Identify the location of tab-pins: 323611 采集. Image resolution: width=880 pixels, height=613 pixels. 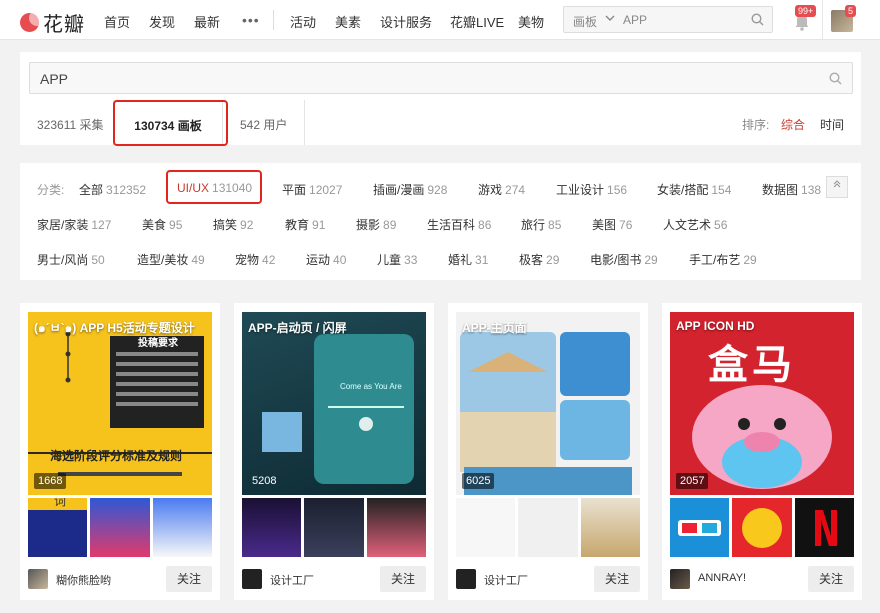
(70, 124).